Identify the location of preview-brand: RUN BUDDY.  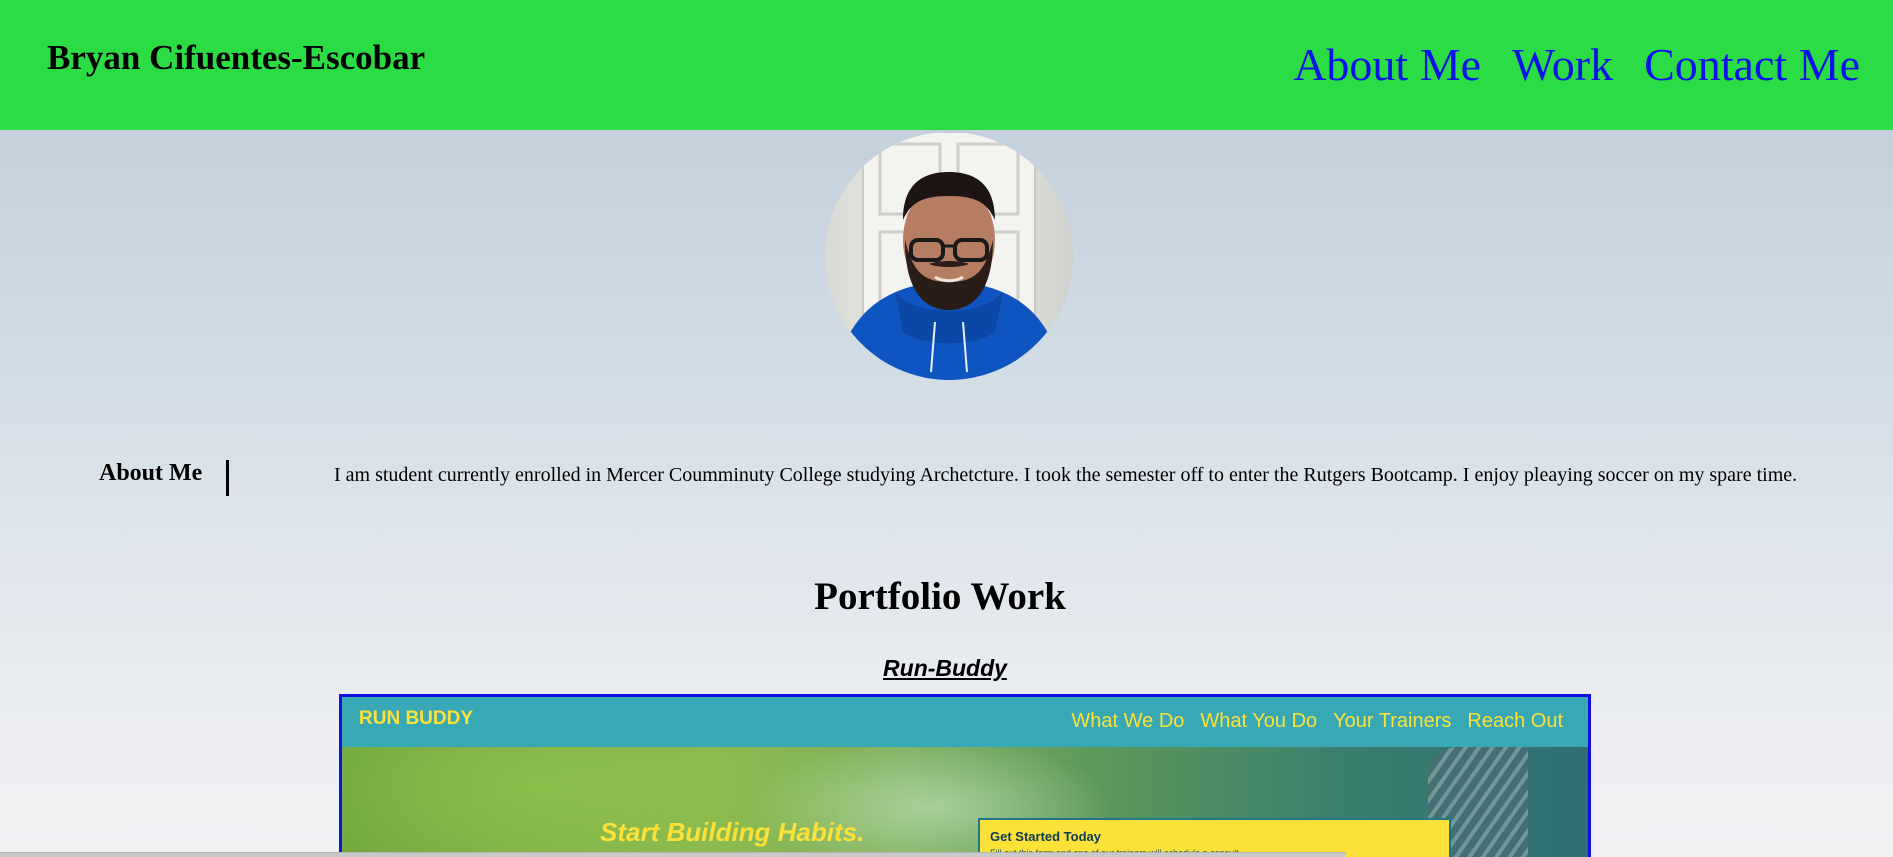
(416, 718).